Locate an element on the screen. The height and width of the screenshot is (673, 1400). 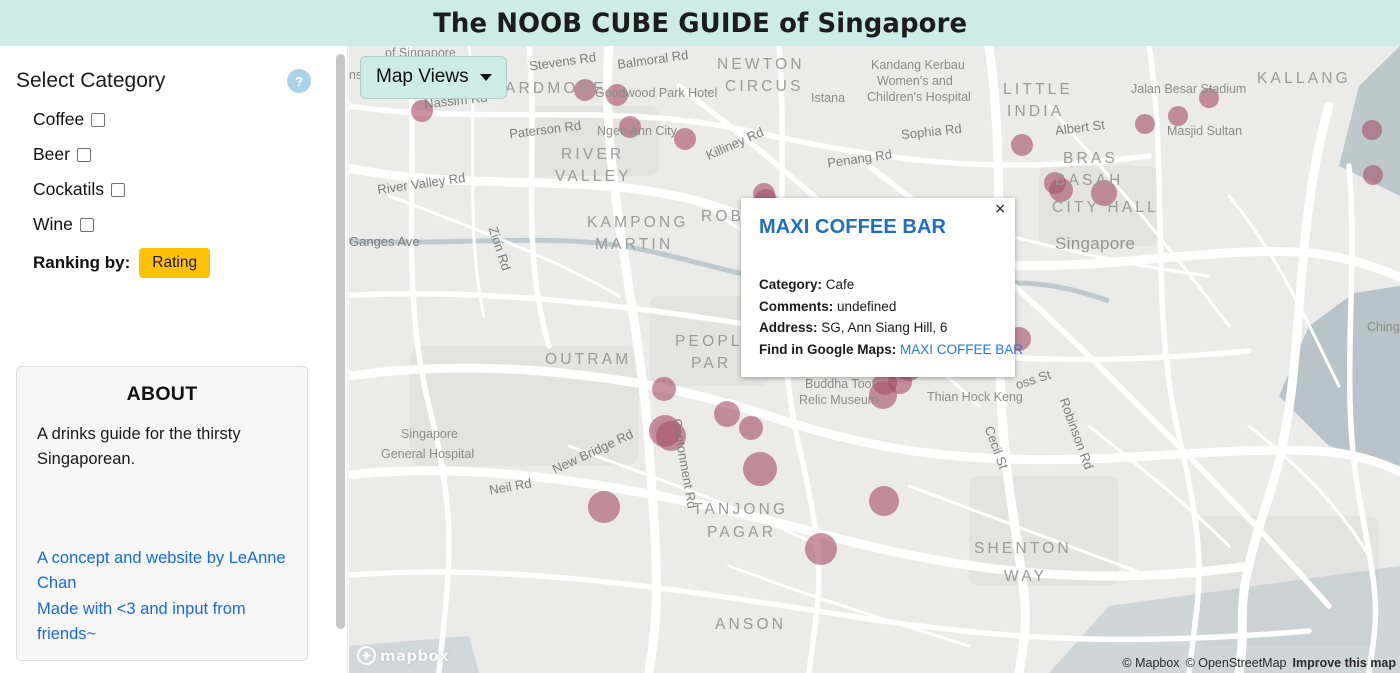
mapbox-wordmark: mapbox is located at coordinates (415, 655).